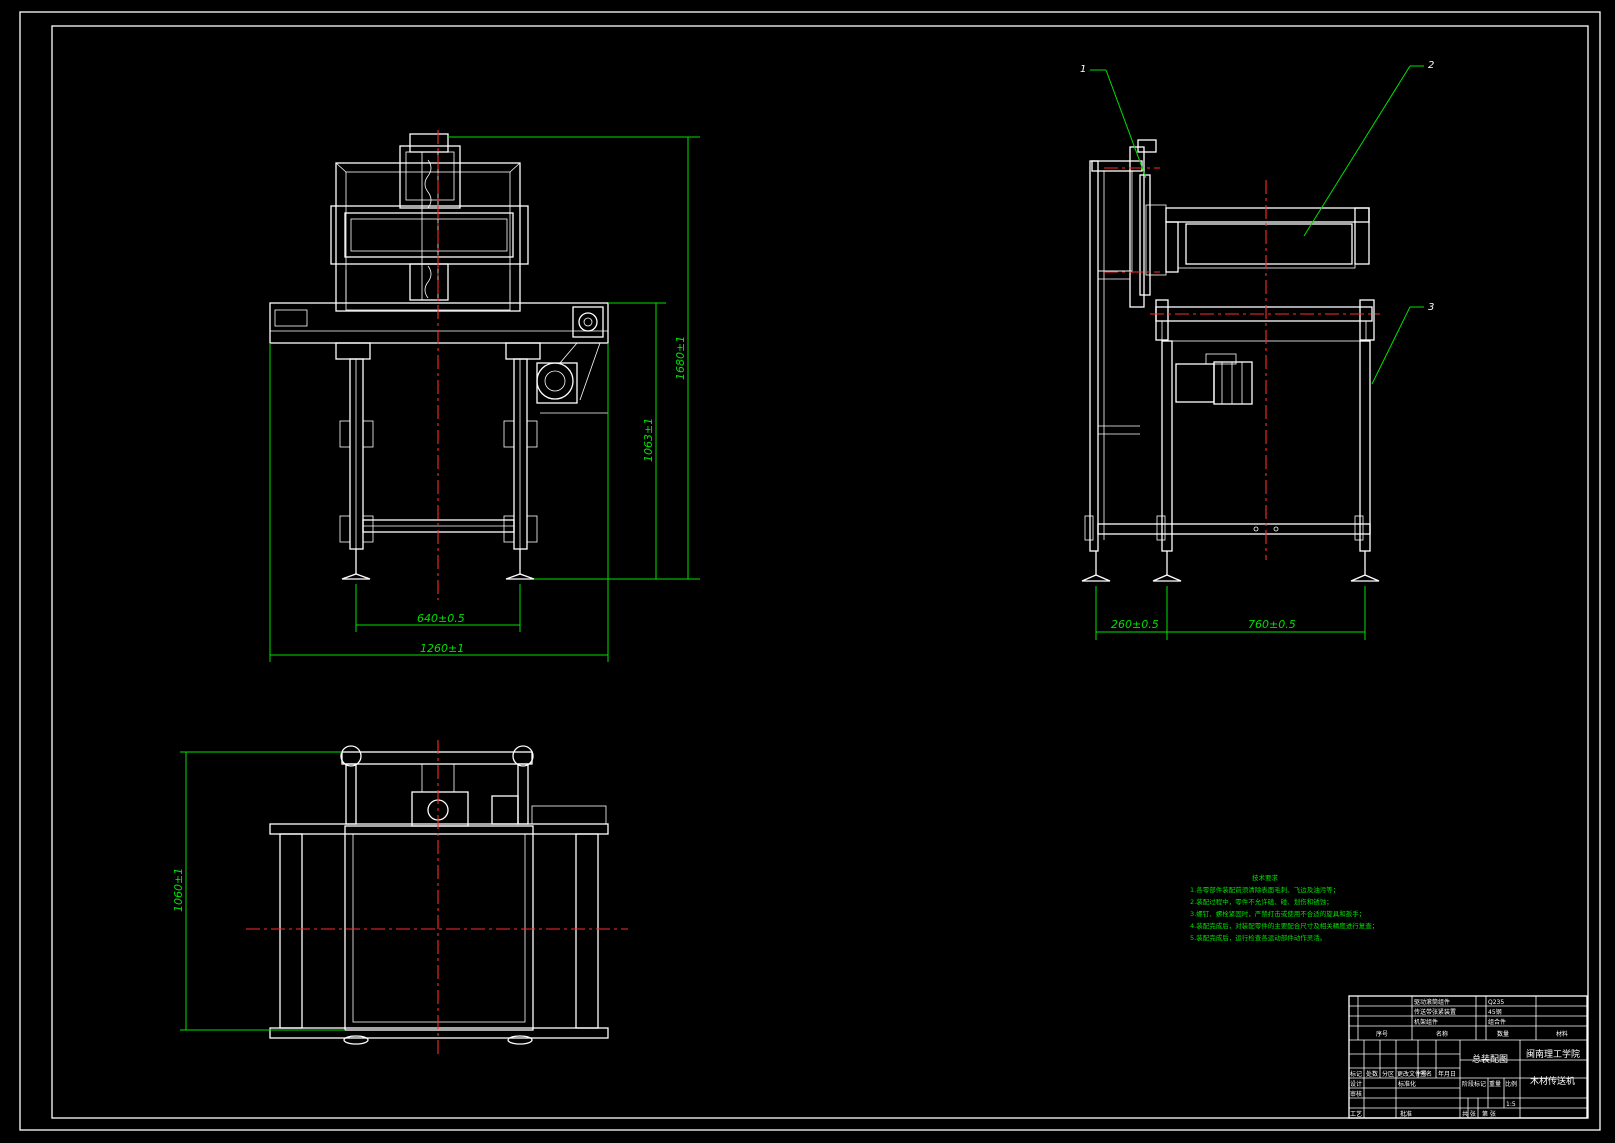  What do you see at coordinates (1382, 1034) in the screenshot?
I see `header-seq: 序号` at bounding box center [1382, 1034].